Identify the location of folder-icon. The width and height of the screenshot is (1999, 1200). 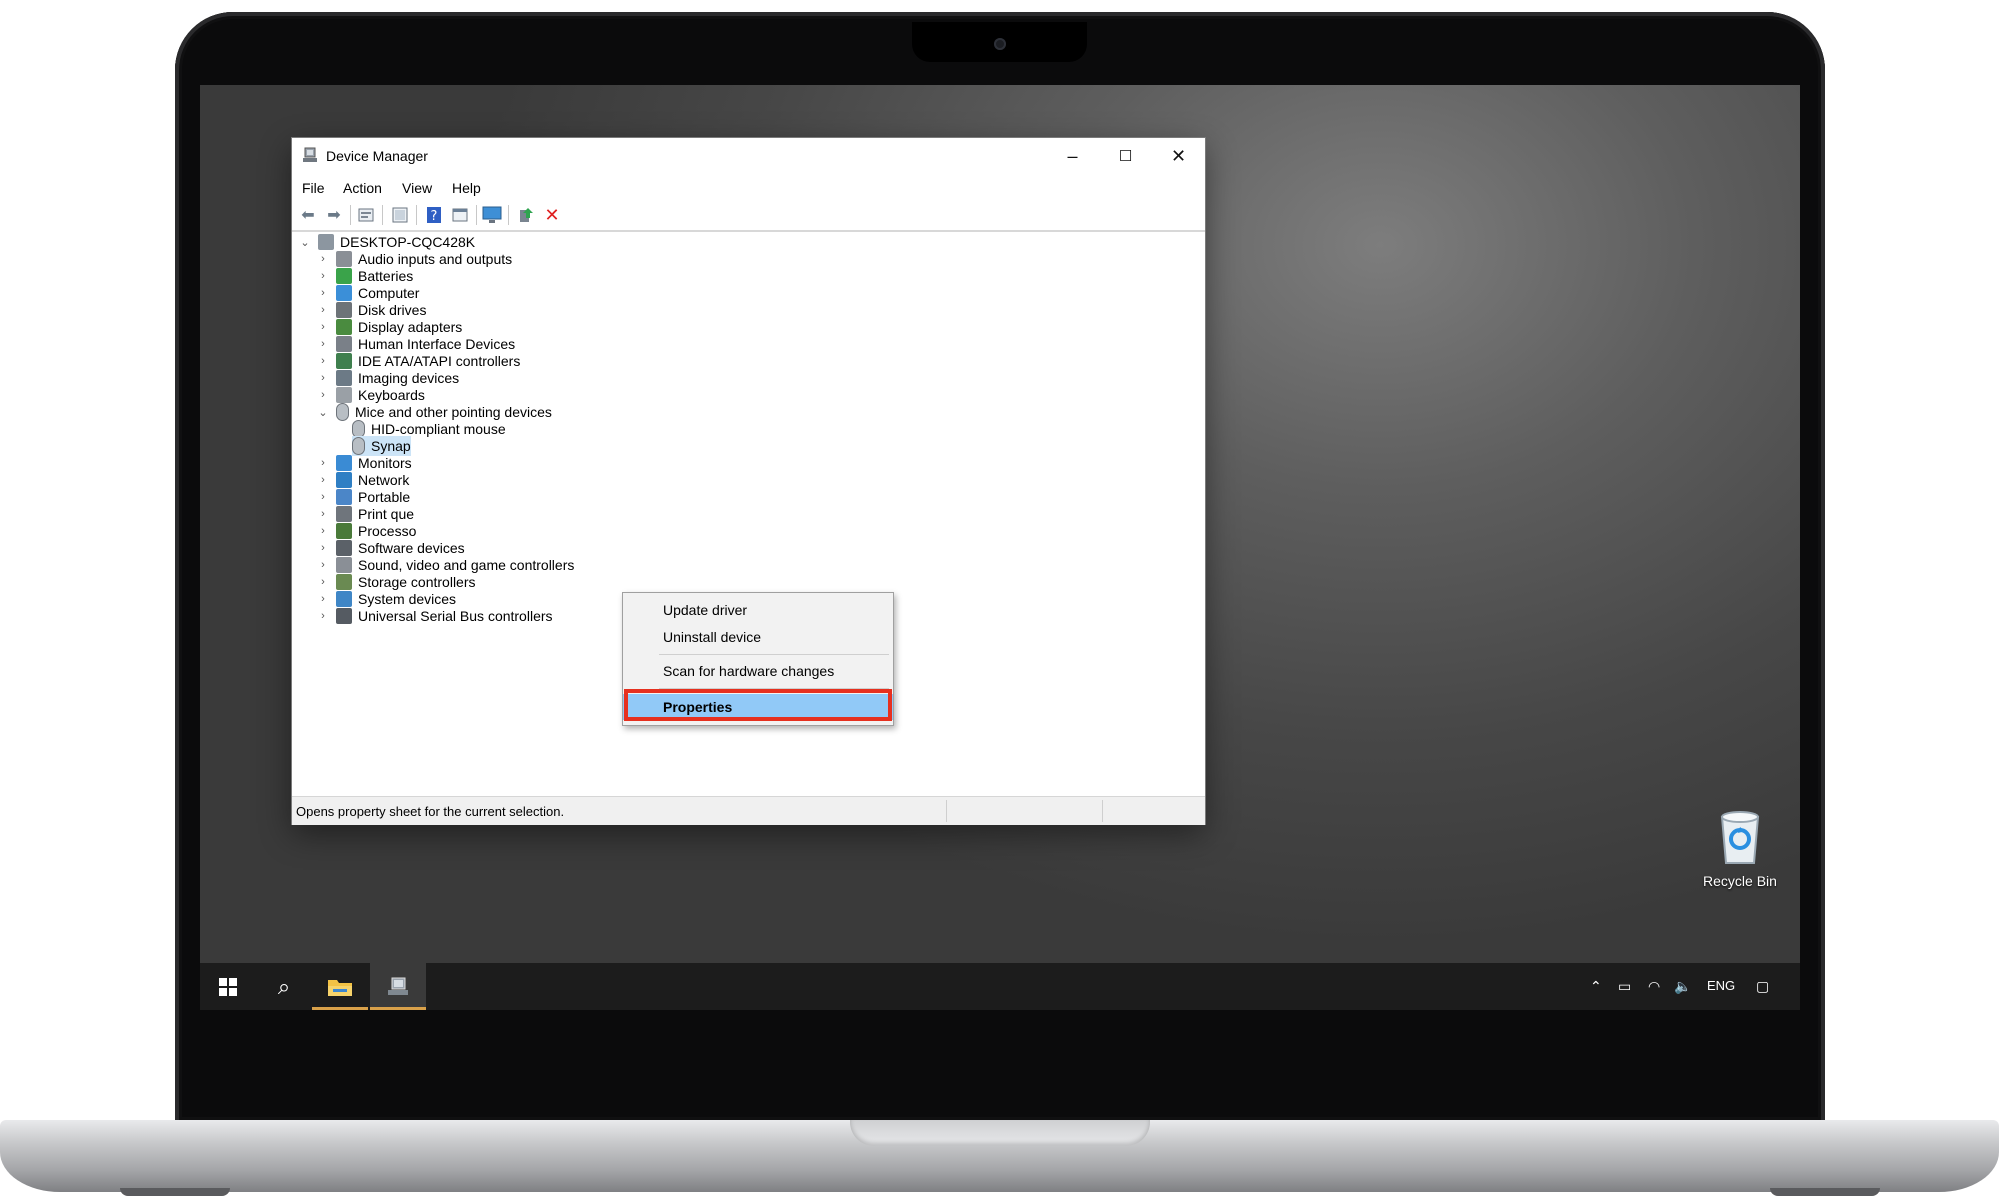
(340, 987).